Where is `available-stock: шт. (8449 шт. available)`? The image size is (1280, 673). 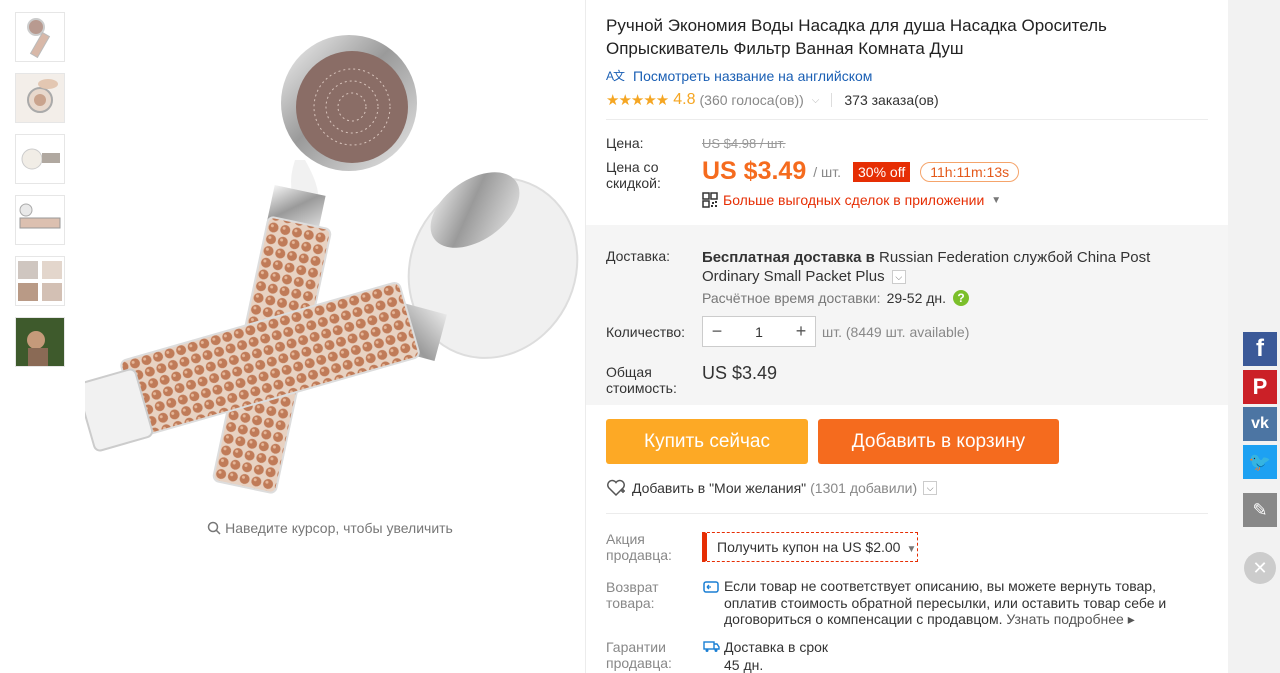 available-stock: шт. (8449 шт. available) is located at coordinates (896, 332).